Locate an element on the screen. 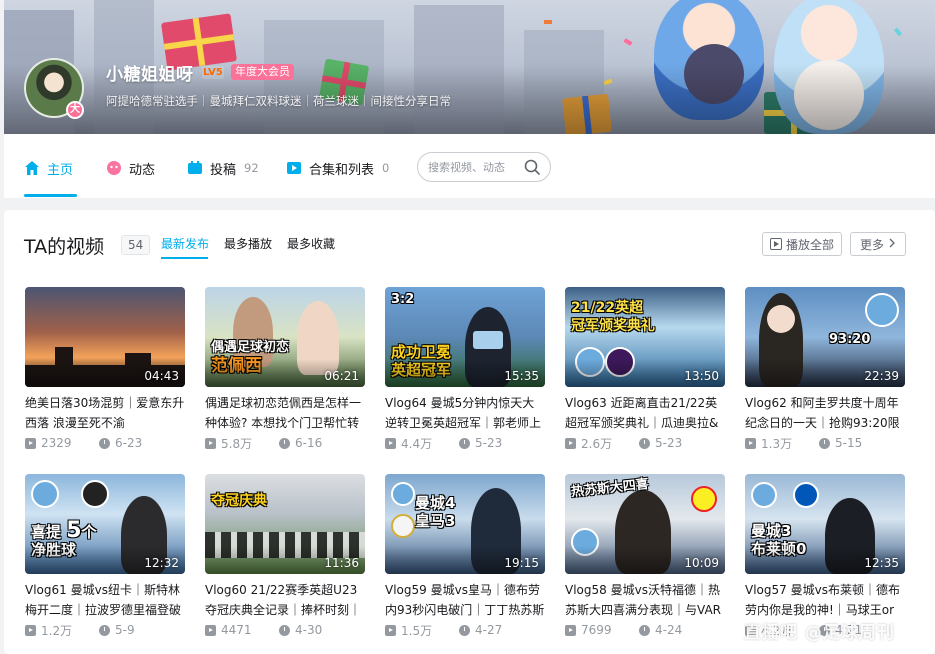  search-box is located at coordinates (484, 167).